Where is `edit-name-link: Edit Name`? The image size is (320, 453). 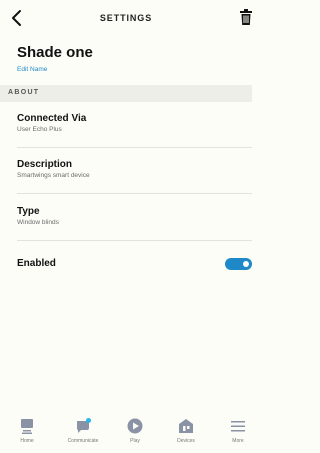
edit-name-link: Edit Name is located at coordinates (32, 69).